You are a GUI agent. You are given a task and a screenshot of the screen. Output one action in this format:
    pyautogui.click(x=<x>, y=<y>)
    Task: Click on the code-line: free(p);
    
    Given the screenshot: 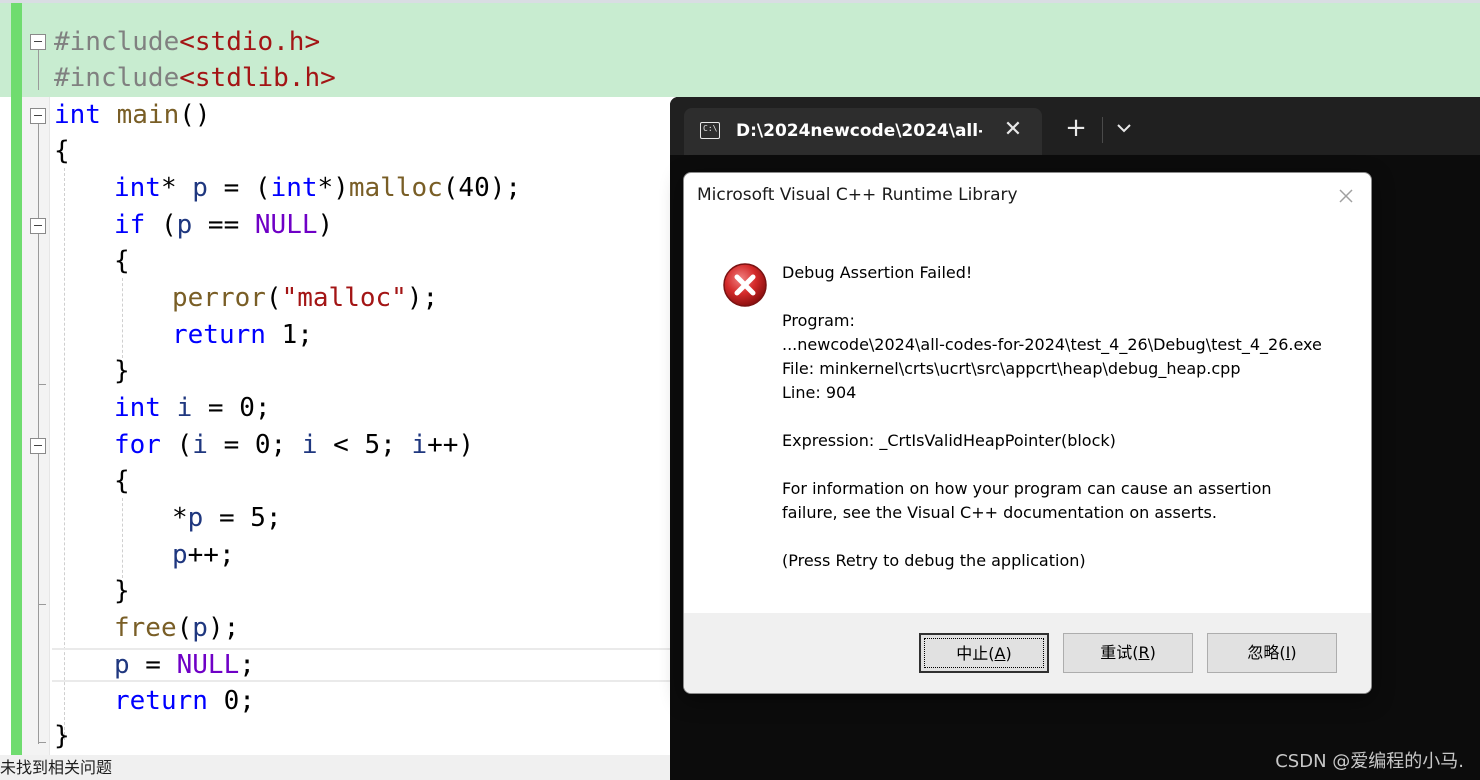 What is the action you would take?
    pyautogui.click(x=176, y=628)
    